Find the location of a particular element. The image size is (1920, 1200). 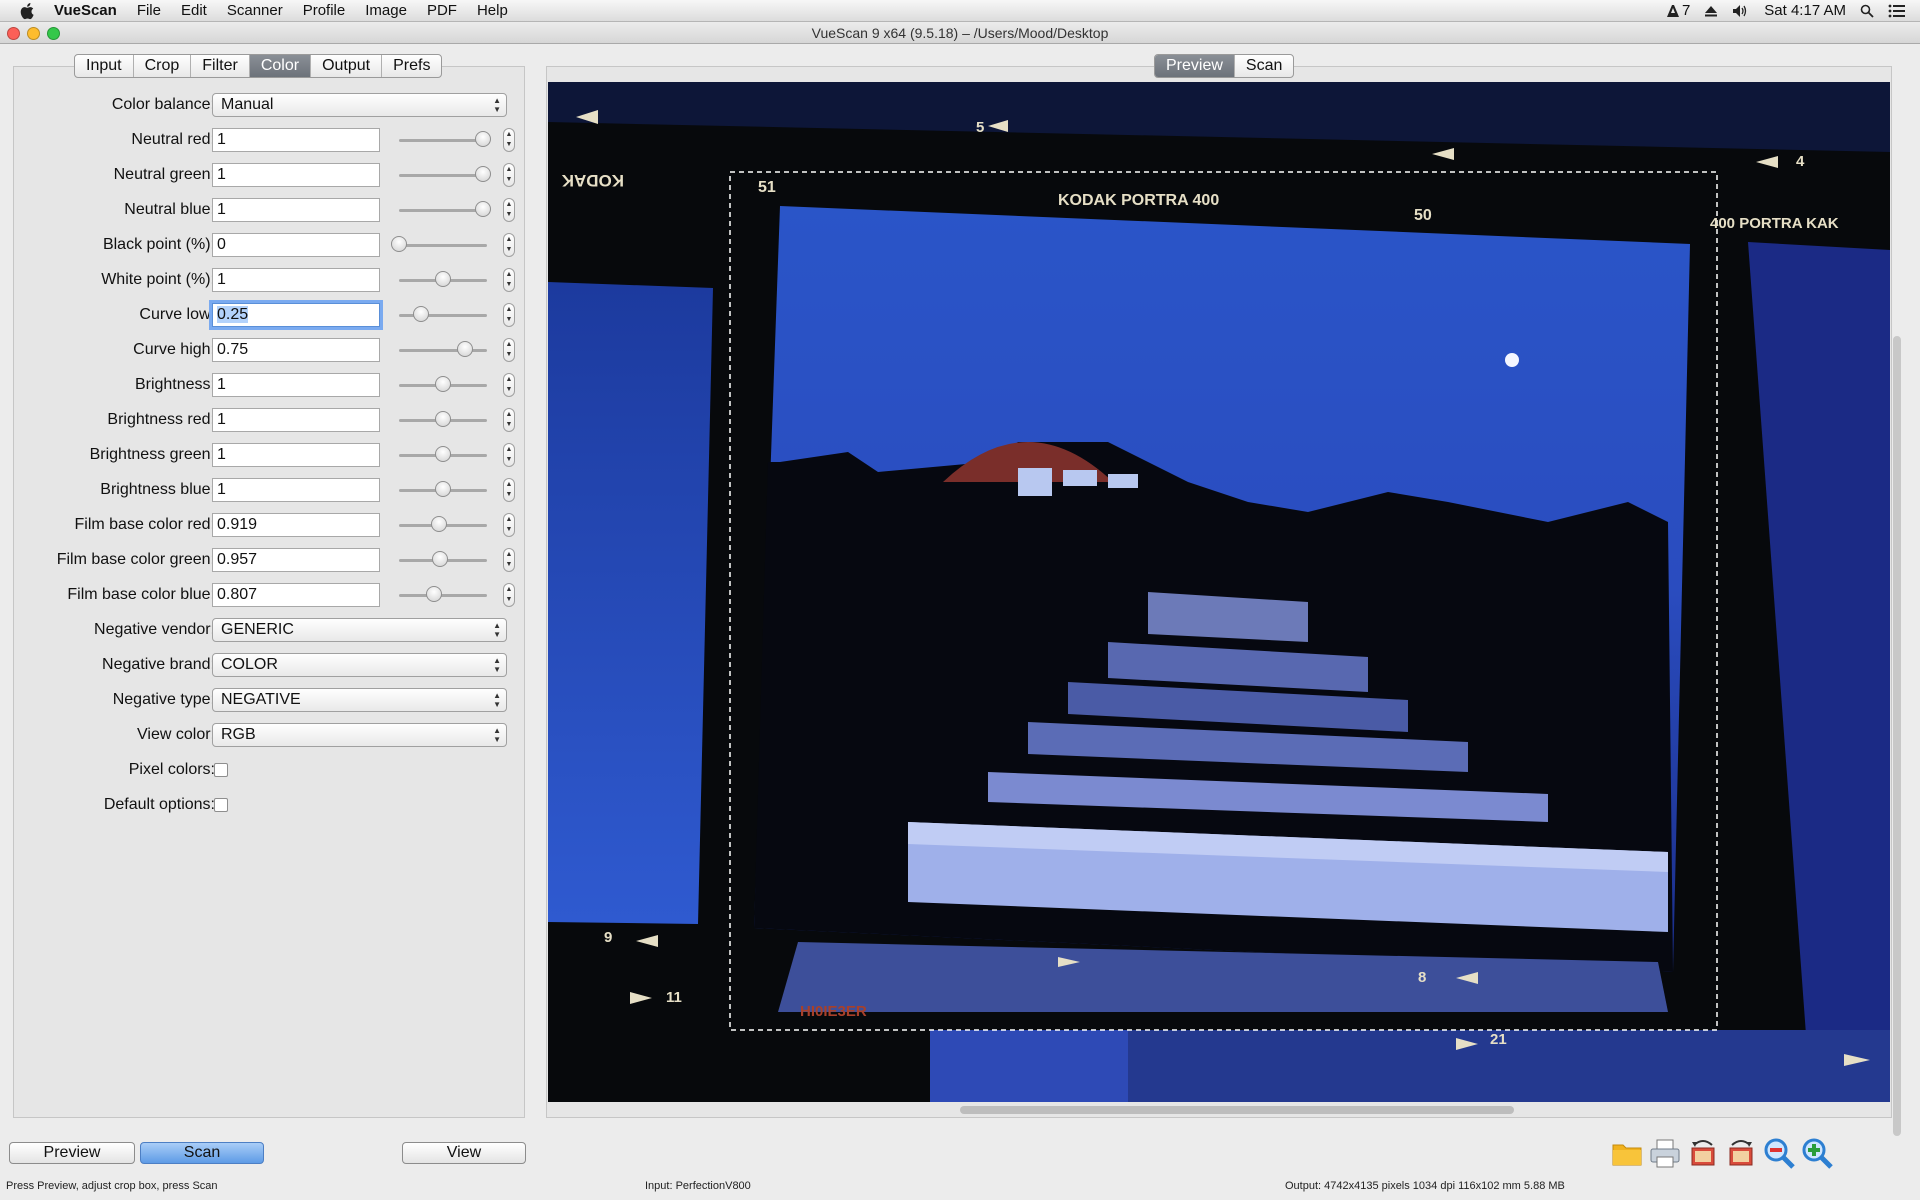

neutral-red-value: 1 is located at coordinates (221, 139).